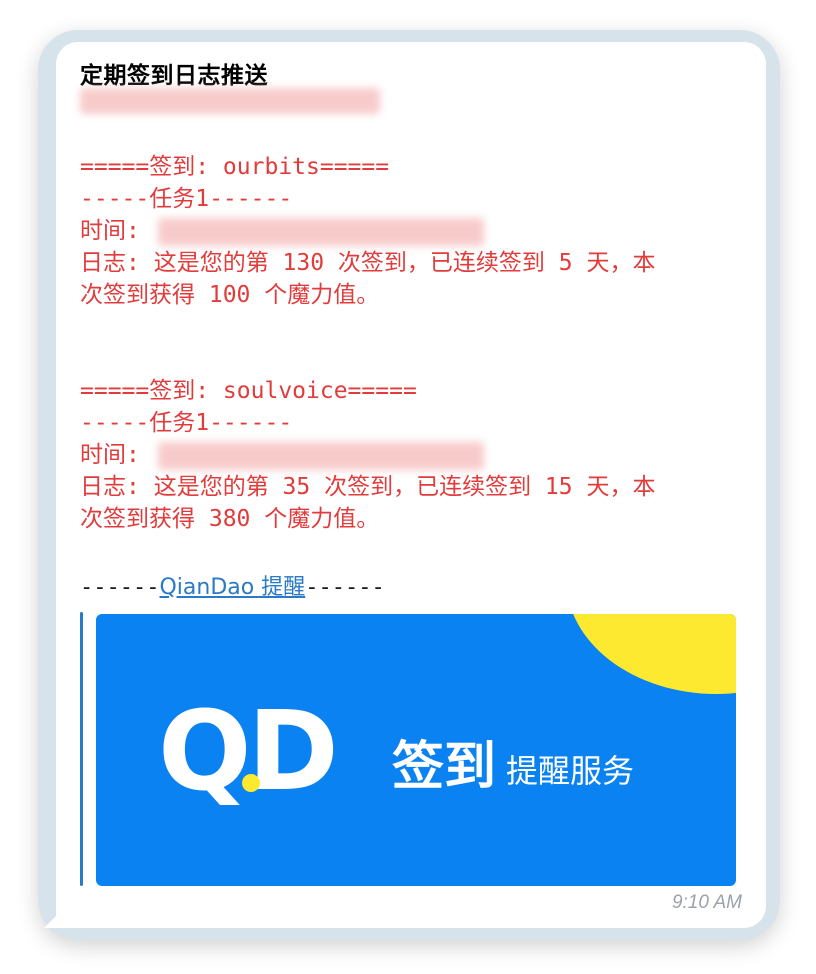 This screenshot has width=816, height=974. I want to click on redacted-subtitle, so click(230, 101).